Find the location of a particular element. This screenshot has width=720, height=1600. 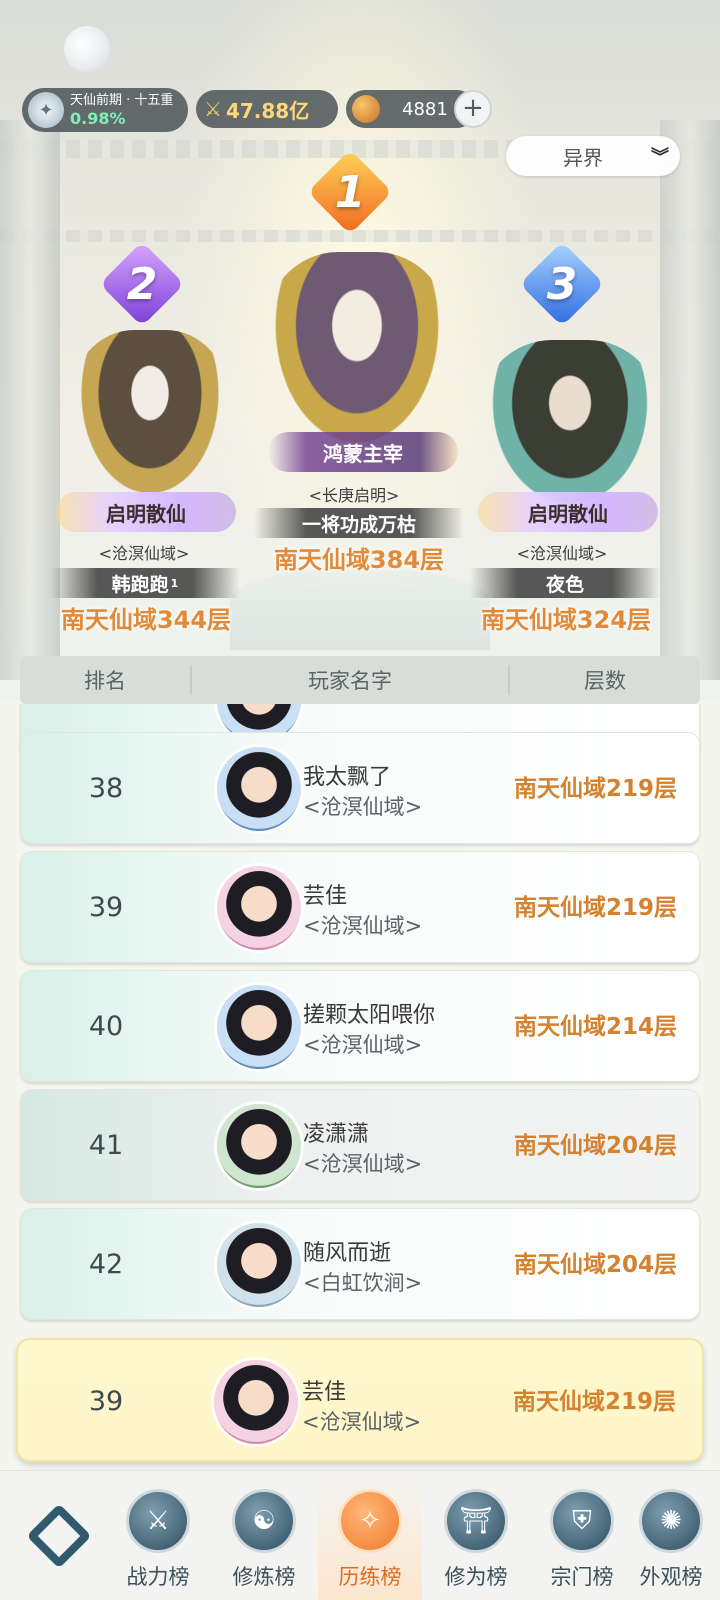

header-floor: 层数 is located at coordinates (605, 681).